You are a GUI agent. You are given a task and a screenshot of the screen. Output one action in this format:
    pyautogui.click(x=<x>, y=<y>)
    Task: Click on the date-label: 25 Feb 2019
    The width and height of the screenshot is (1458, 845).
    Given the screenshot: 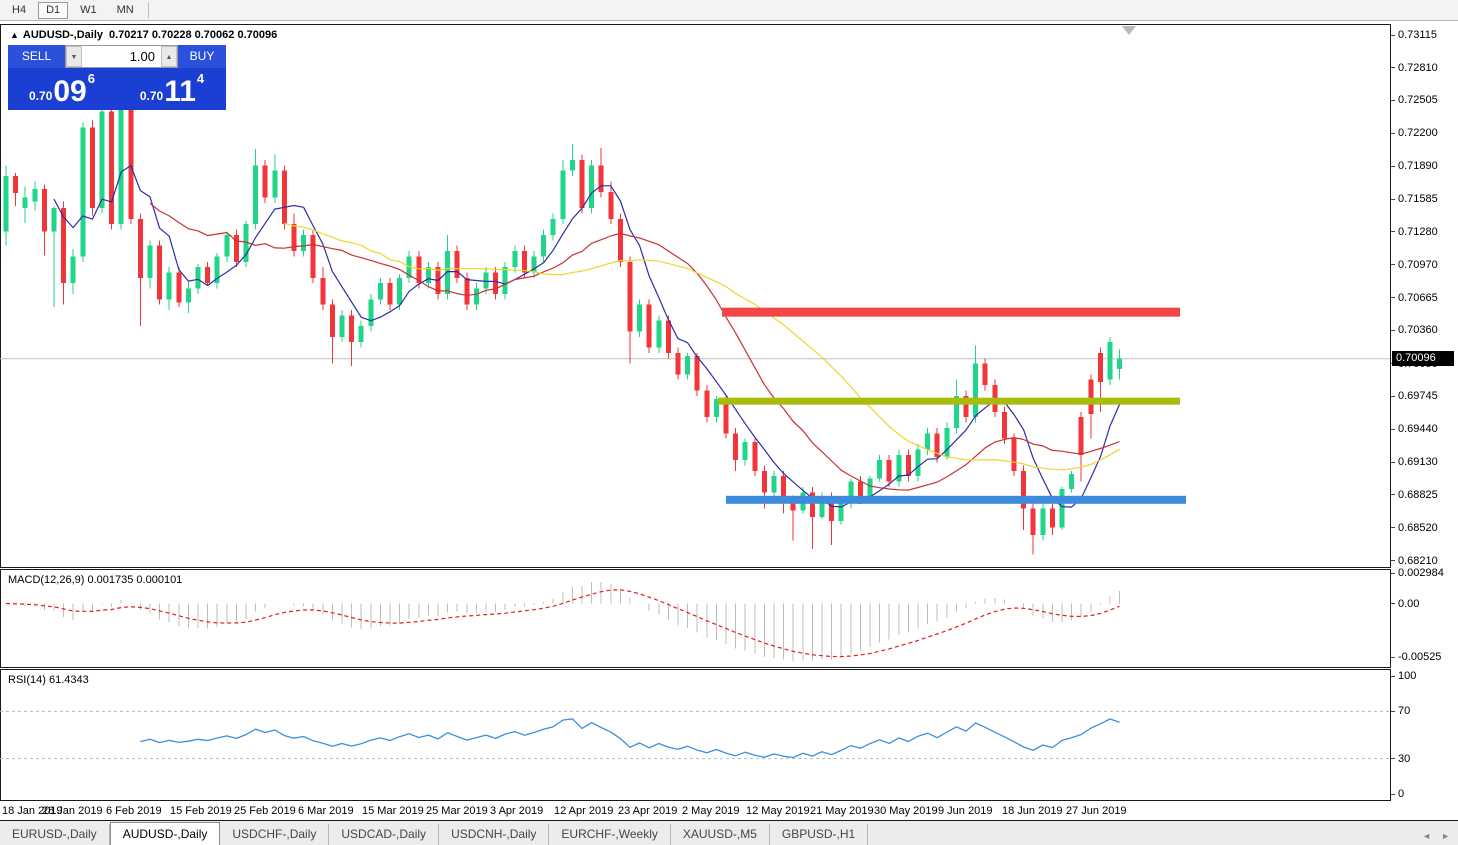 What is the action you would take?
    pyautogui.click(x=265, y=811)
    